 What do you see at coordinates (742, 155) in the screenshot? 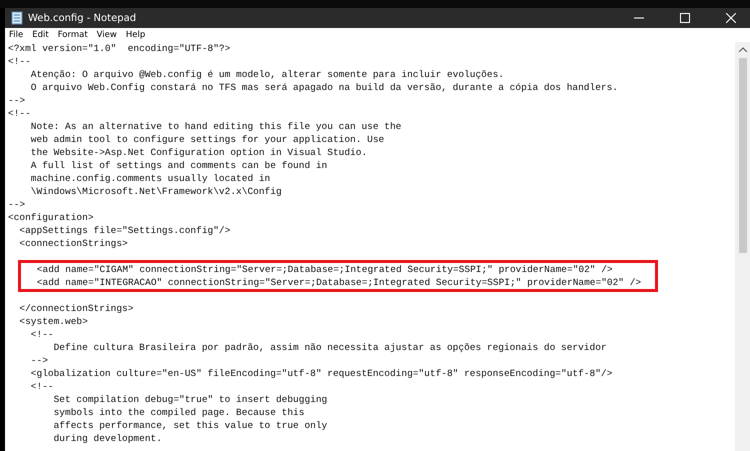
I see `scrollbar-thumb` at bounding box center [742, 155].